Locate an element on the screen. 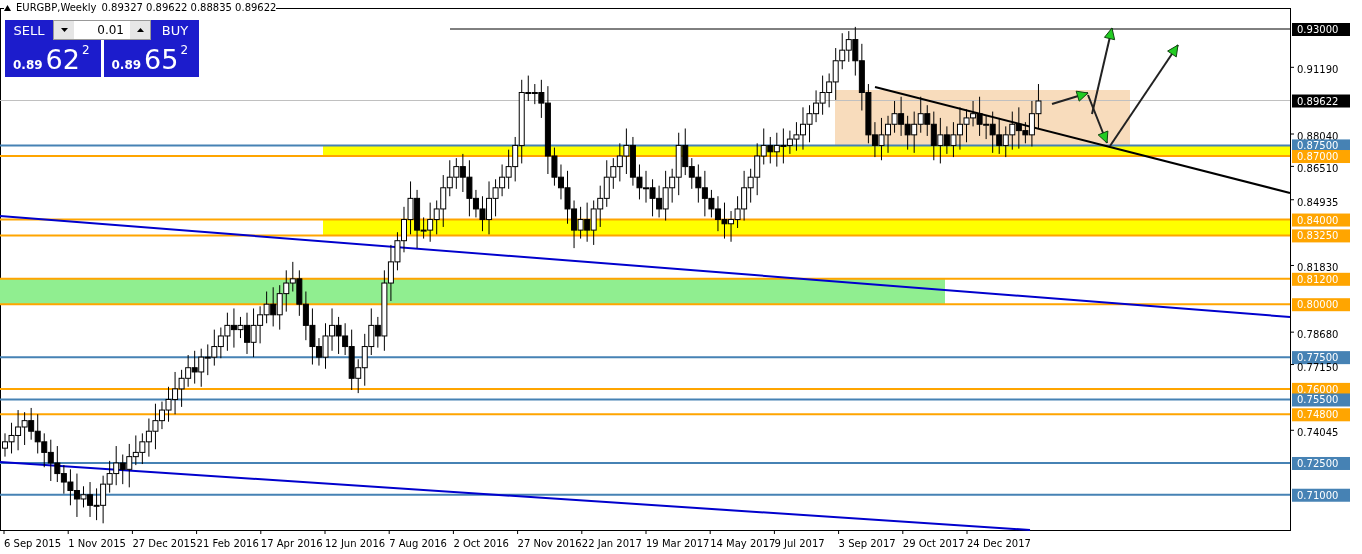 The image size is (1362, 554). ohlc-values: 0.89327 0.89622 0.88835 0.89622 is located at coordinates (189, 7).